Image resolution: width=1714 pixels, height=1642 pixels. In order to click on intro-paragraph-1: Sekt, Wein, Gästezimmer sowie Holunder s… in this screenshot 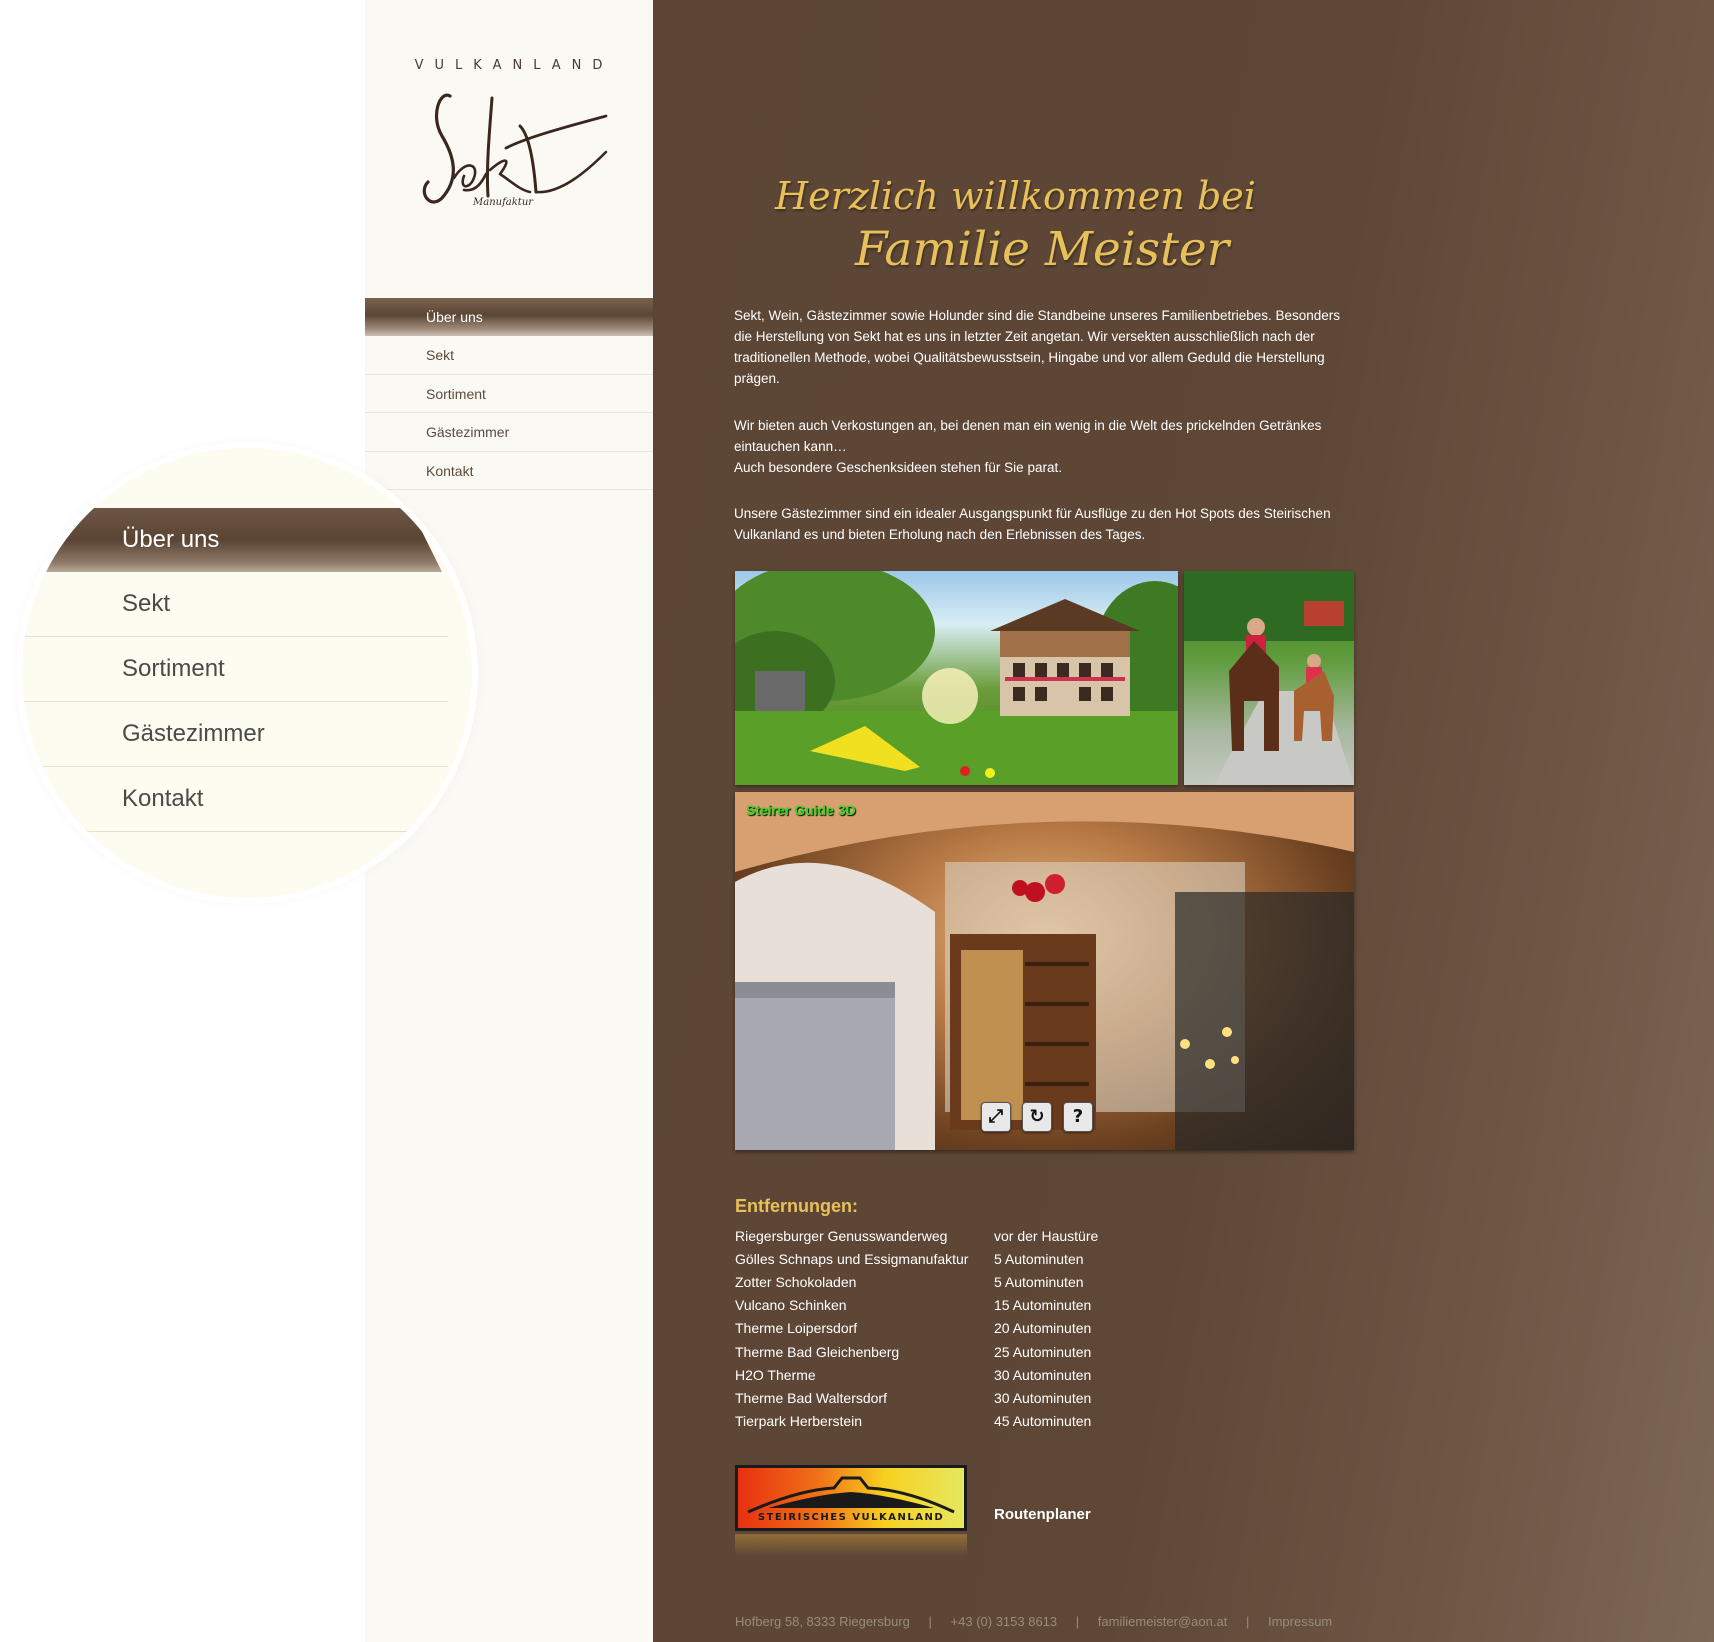, I will do `click(1037, 347)`.